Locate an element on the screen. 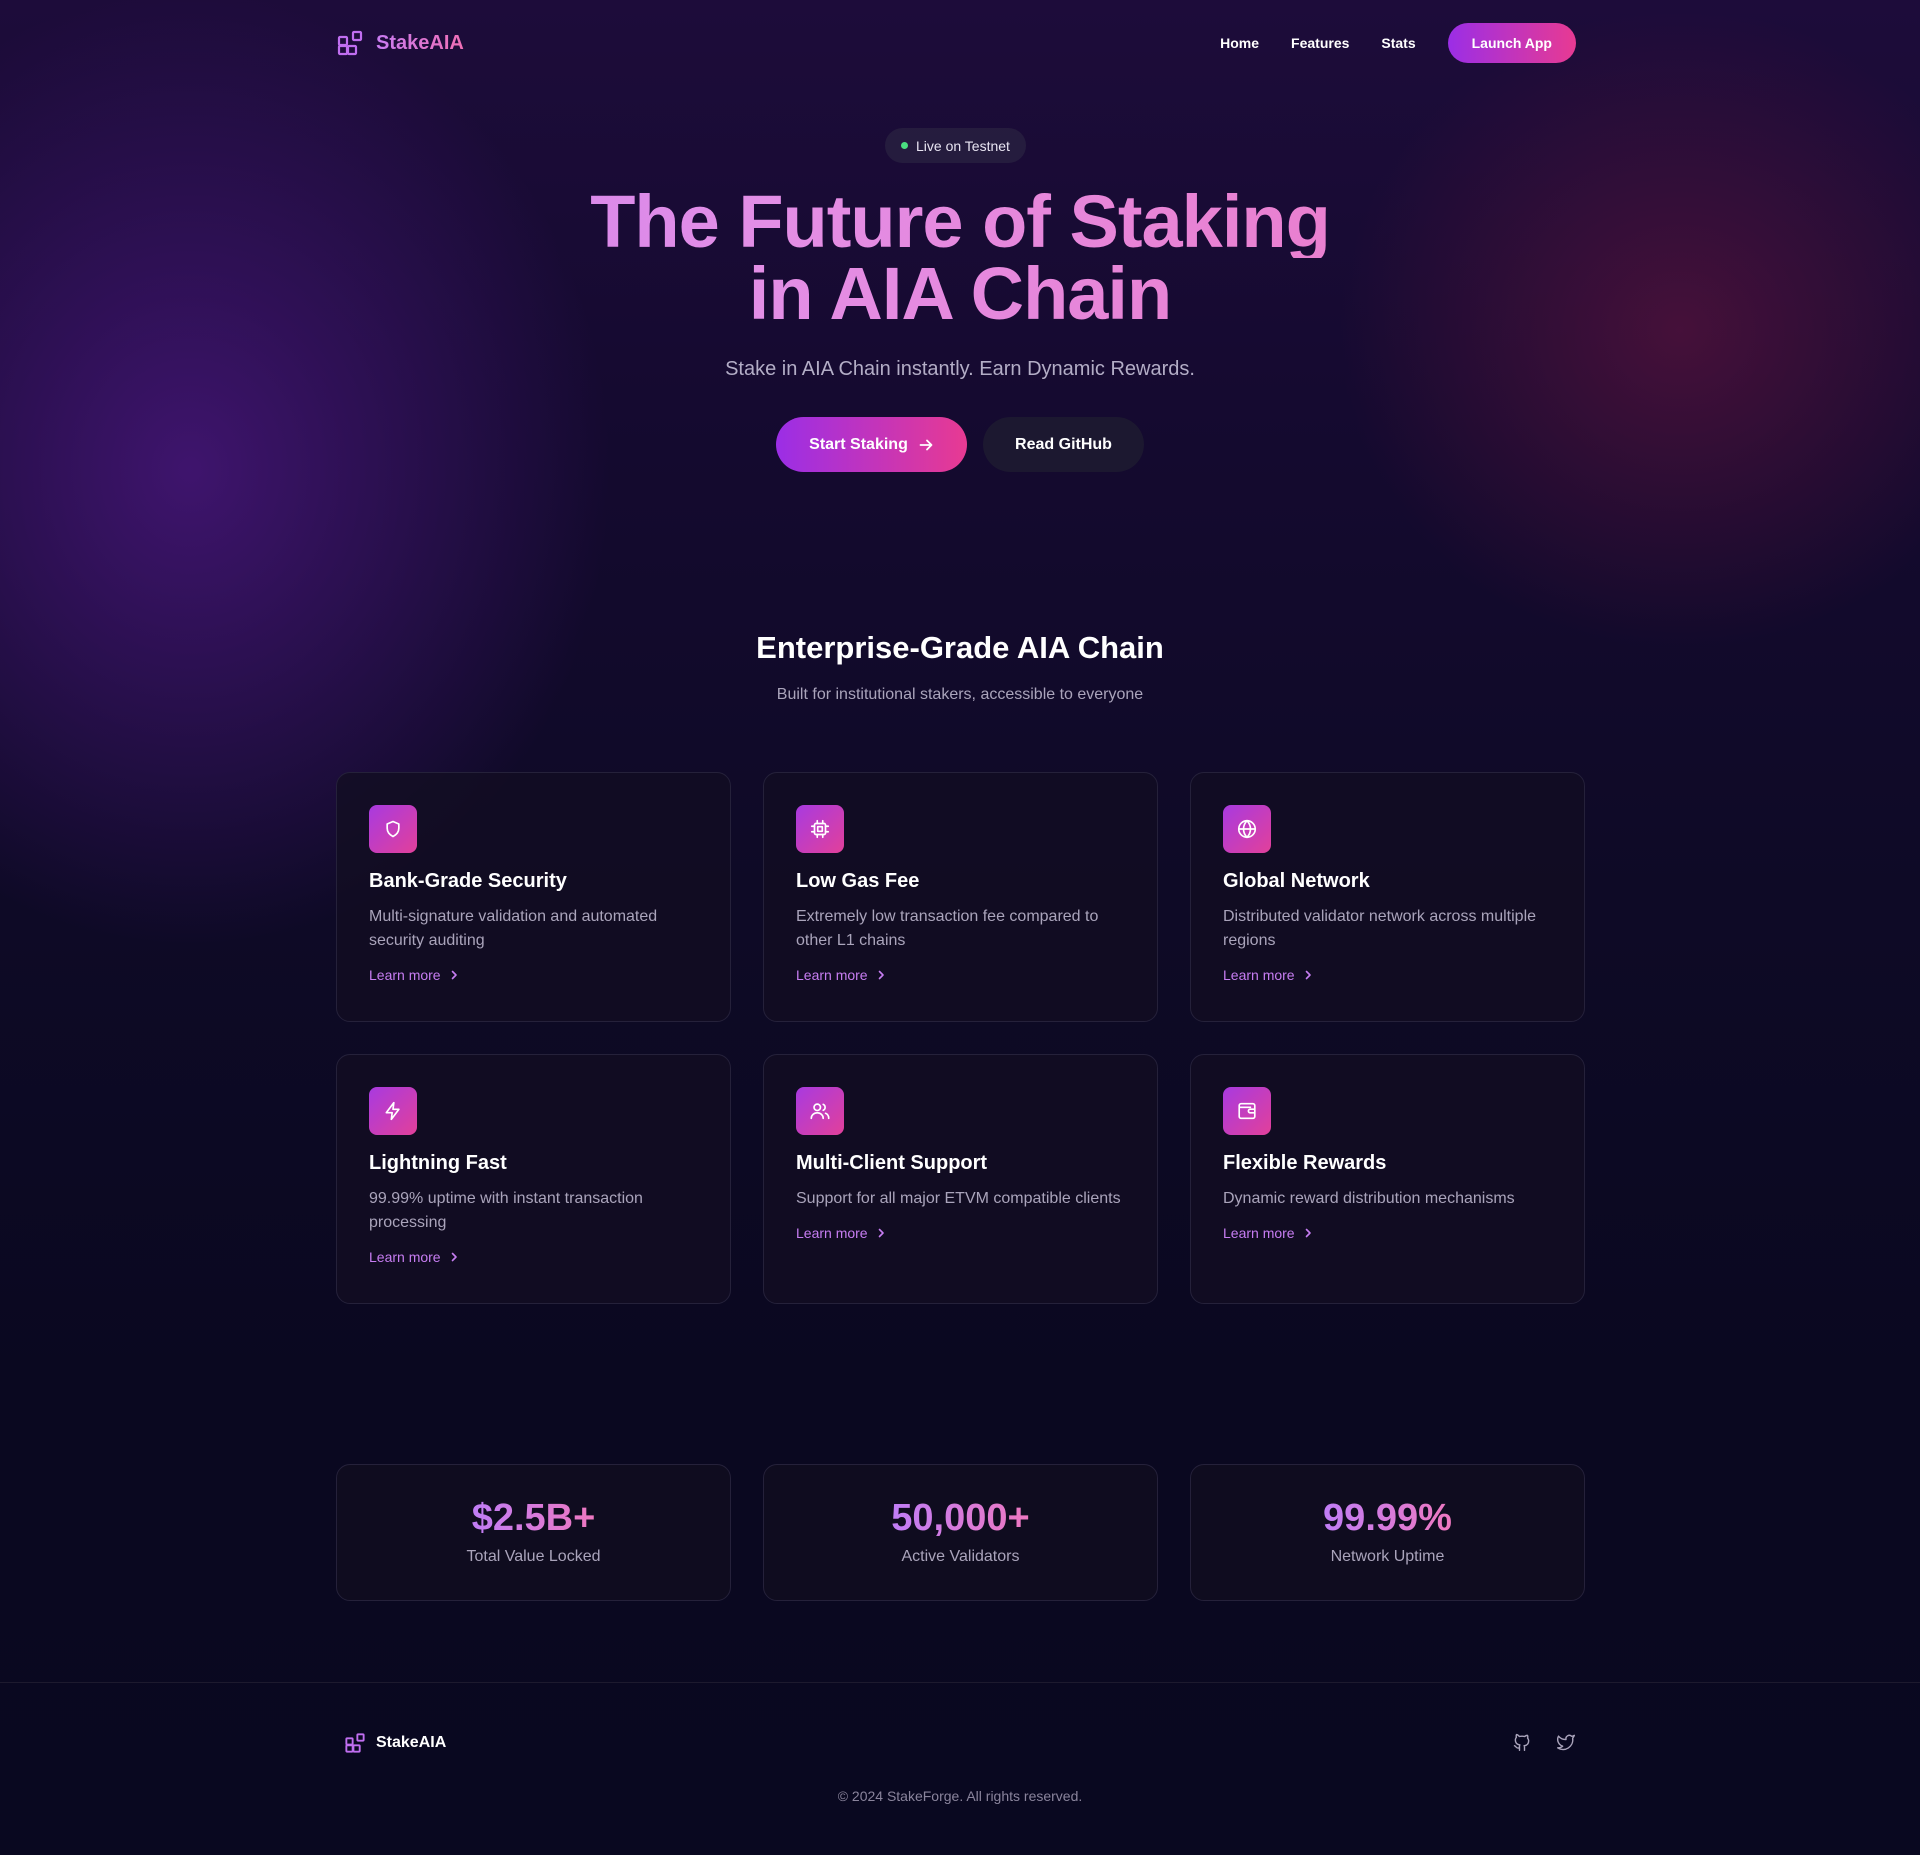  nav-link-features: Features is located at coordinates (1320, 43).